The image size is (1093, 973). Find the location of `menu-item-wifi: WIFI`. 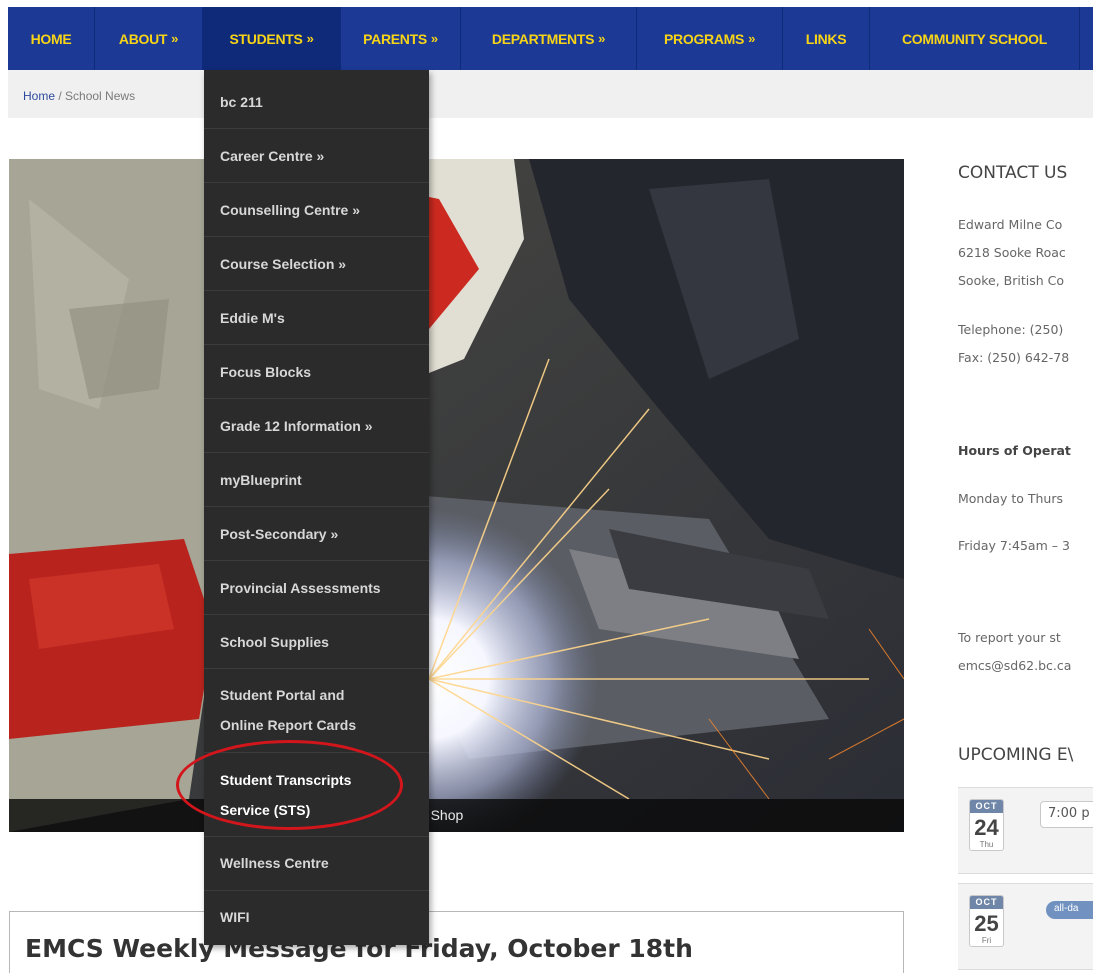

menu-item-wifi: WIFI is located at coordinates (316, 918).